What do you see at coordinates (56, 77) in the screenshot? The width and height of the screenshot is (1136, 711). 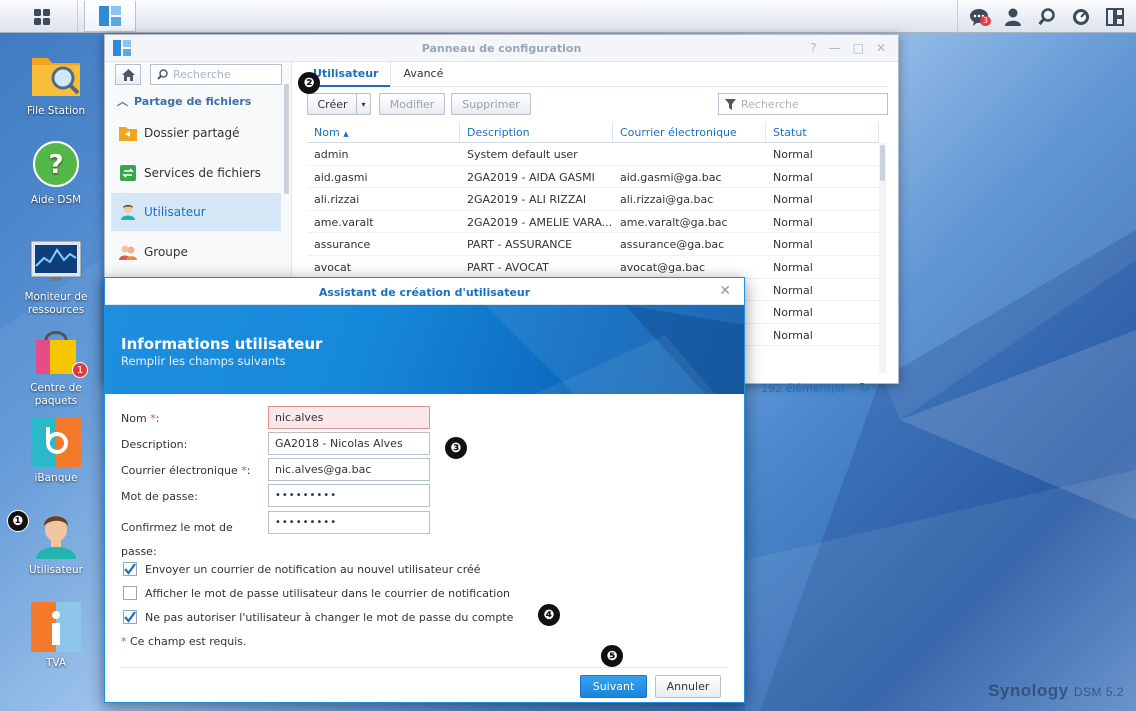 I see `folder-search-icon` at bounding box center [56, 77].